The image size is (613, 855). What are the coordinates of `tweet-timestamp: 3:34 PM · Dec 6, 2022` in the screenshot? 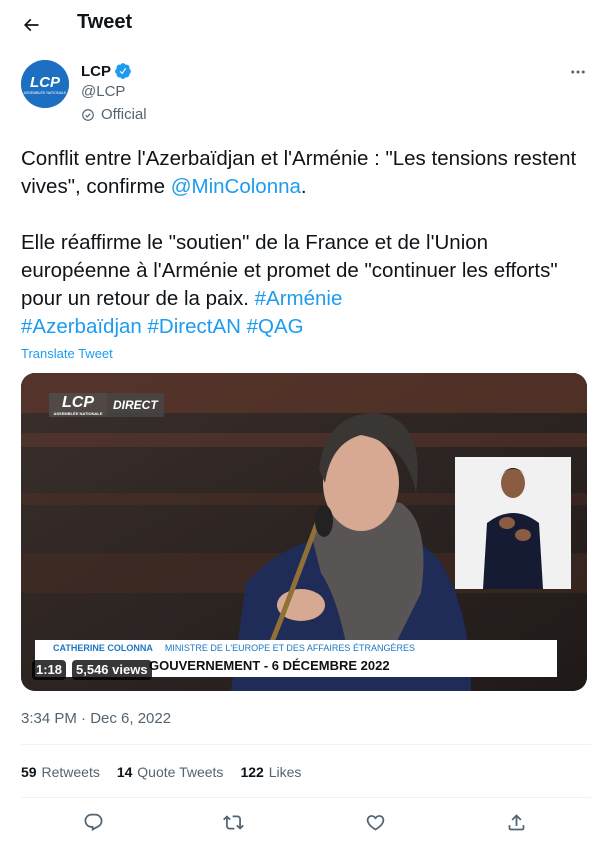 It's located at (96, 718).